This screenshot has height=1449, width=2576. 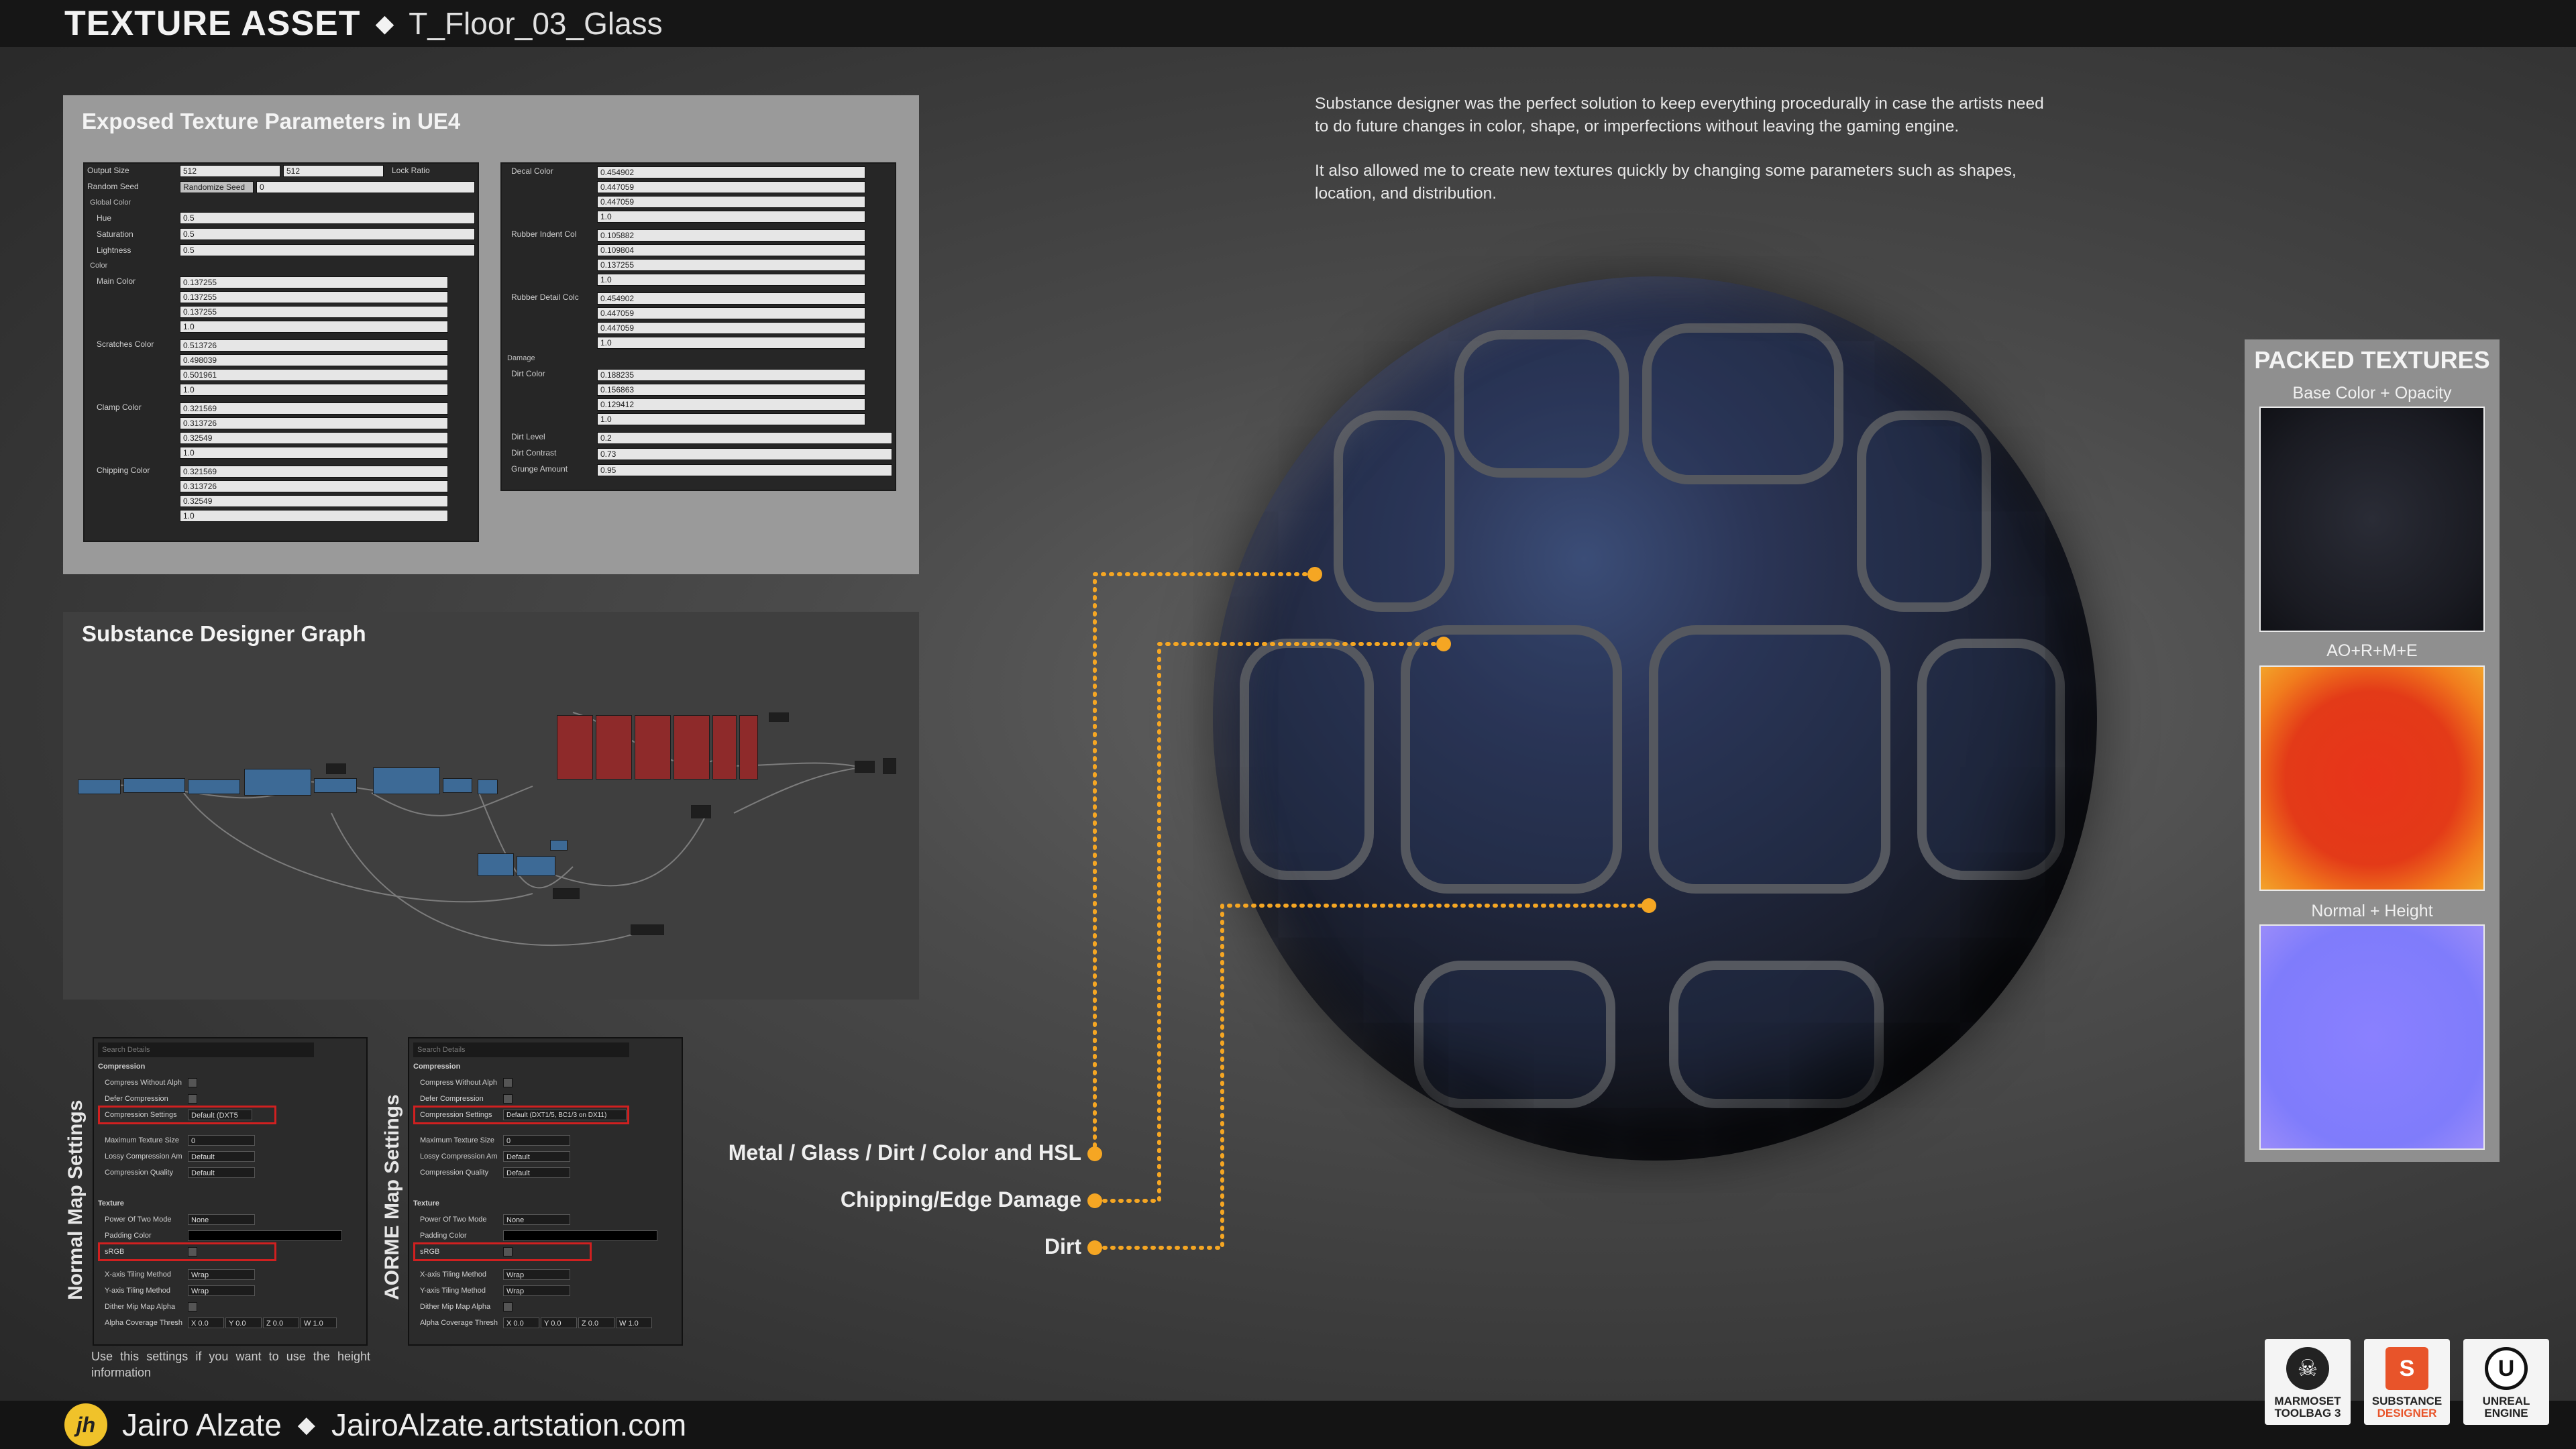 I want to click on chipping-color-b: 0.32549, so click(x=314, y=501).